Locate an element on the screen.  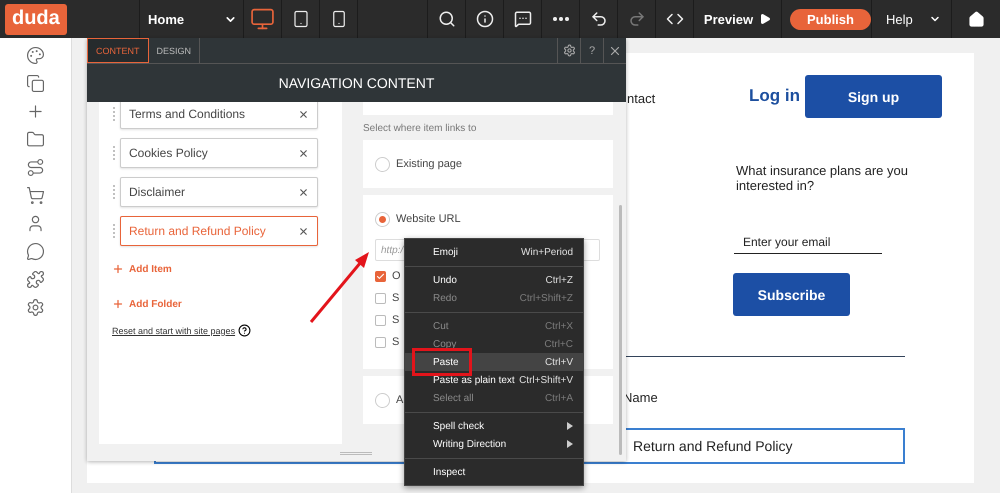
option-label: Existing page is located at coordinates (429, 164).